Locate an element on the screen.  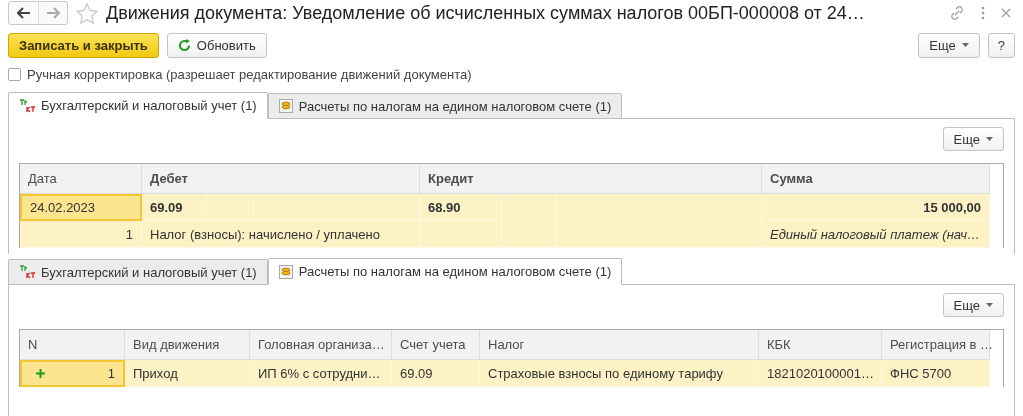
table-cell: ФНС 5700 is located at coordinates (936, 374).